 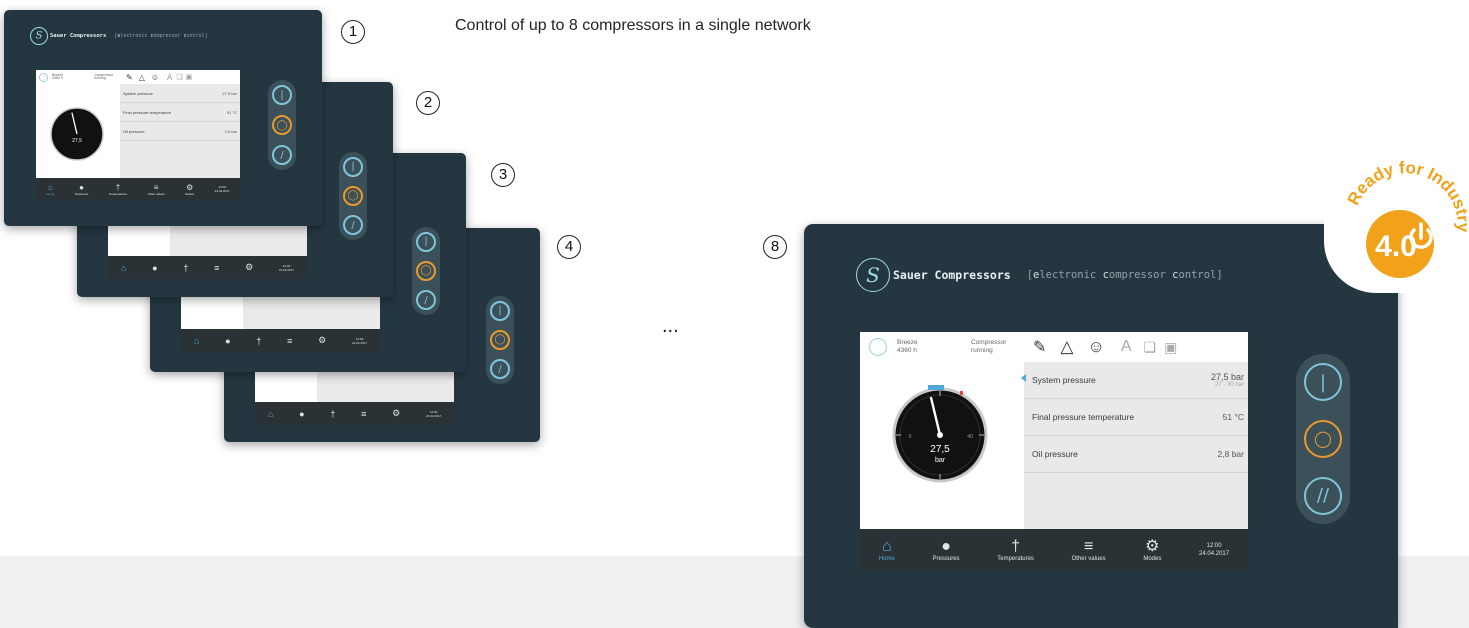 What do you see at coordinates (940, 434) in the screenshot?
I see `pressure-gauge: 0 40 27,5 bar` at bounding box center [940, 434].